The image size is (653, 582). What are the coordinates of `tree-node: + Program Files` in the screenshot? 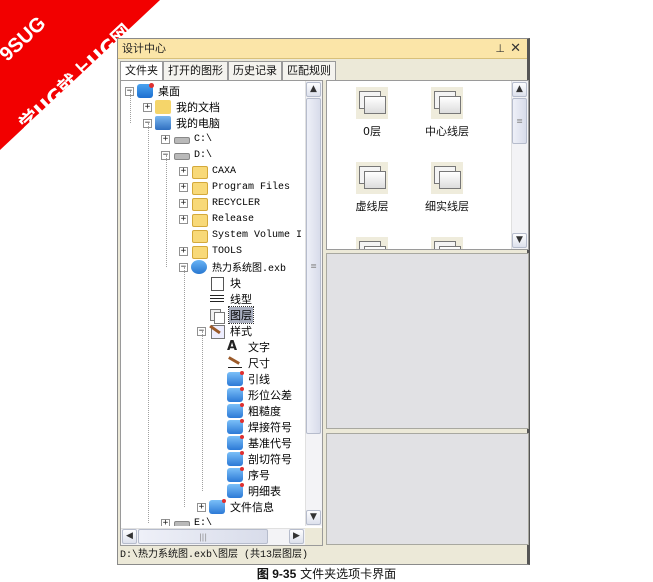 It's located at (235, 187).